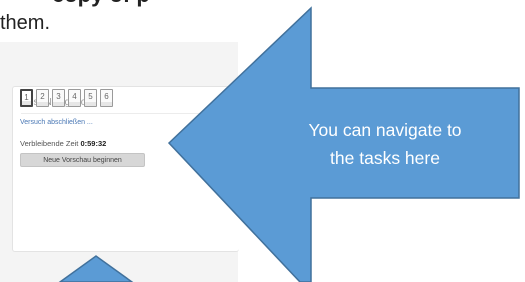  Describe the element at coordinates (96, 268) in the screenshot. I see `up-arrow-shape` at that location.